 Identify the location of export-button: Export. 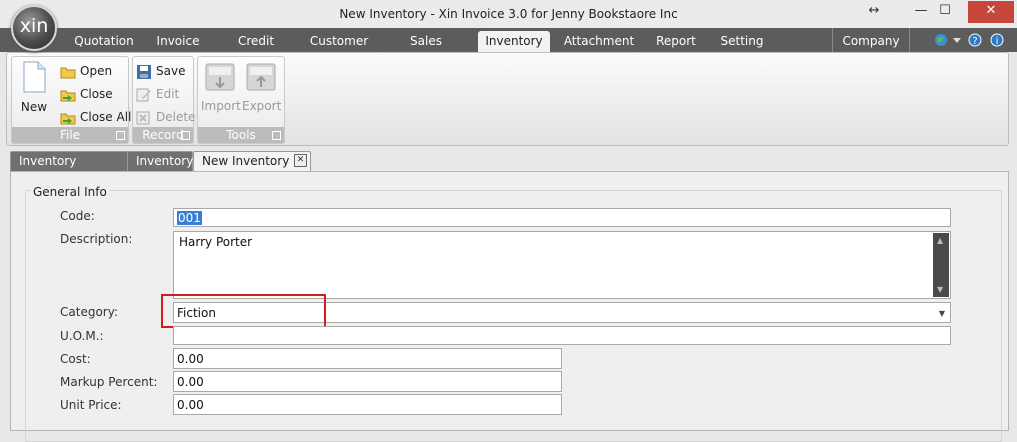
(262, 87).